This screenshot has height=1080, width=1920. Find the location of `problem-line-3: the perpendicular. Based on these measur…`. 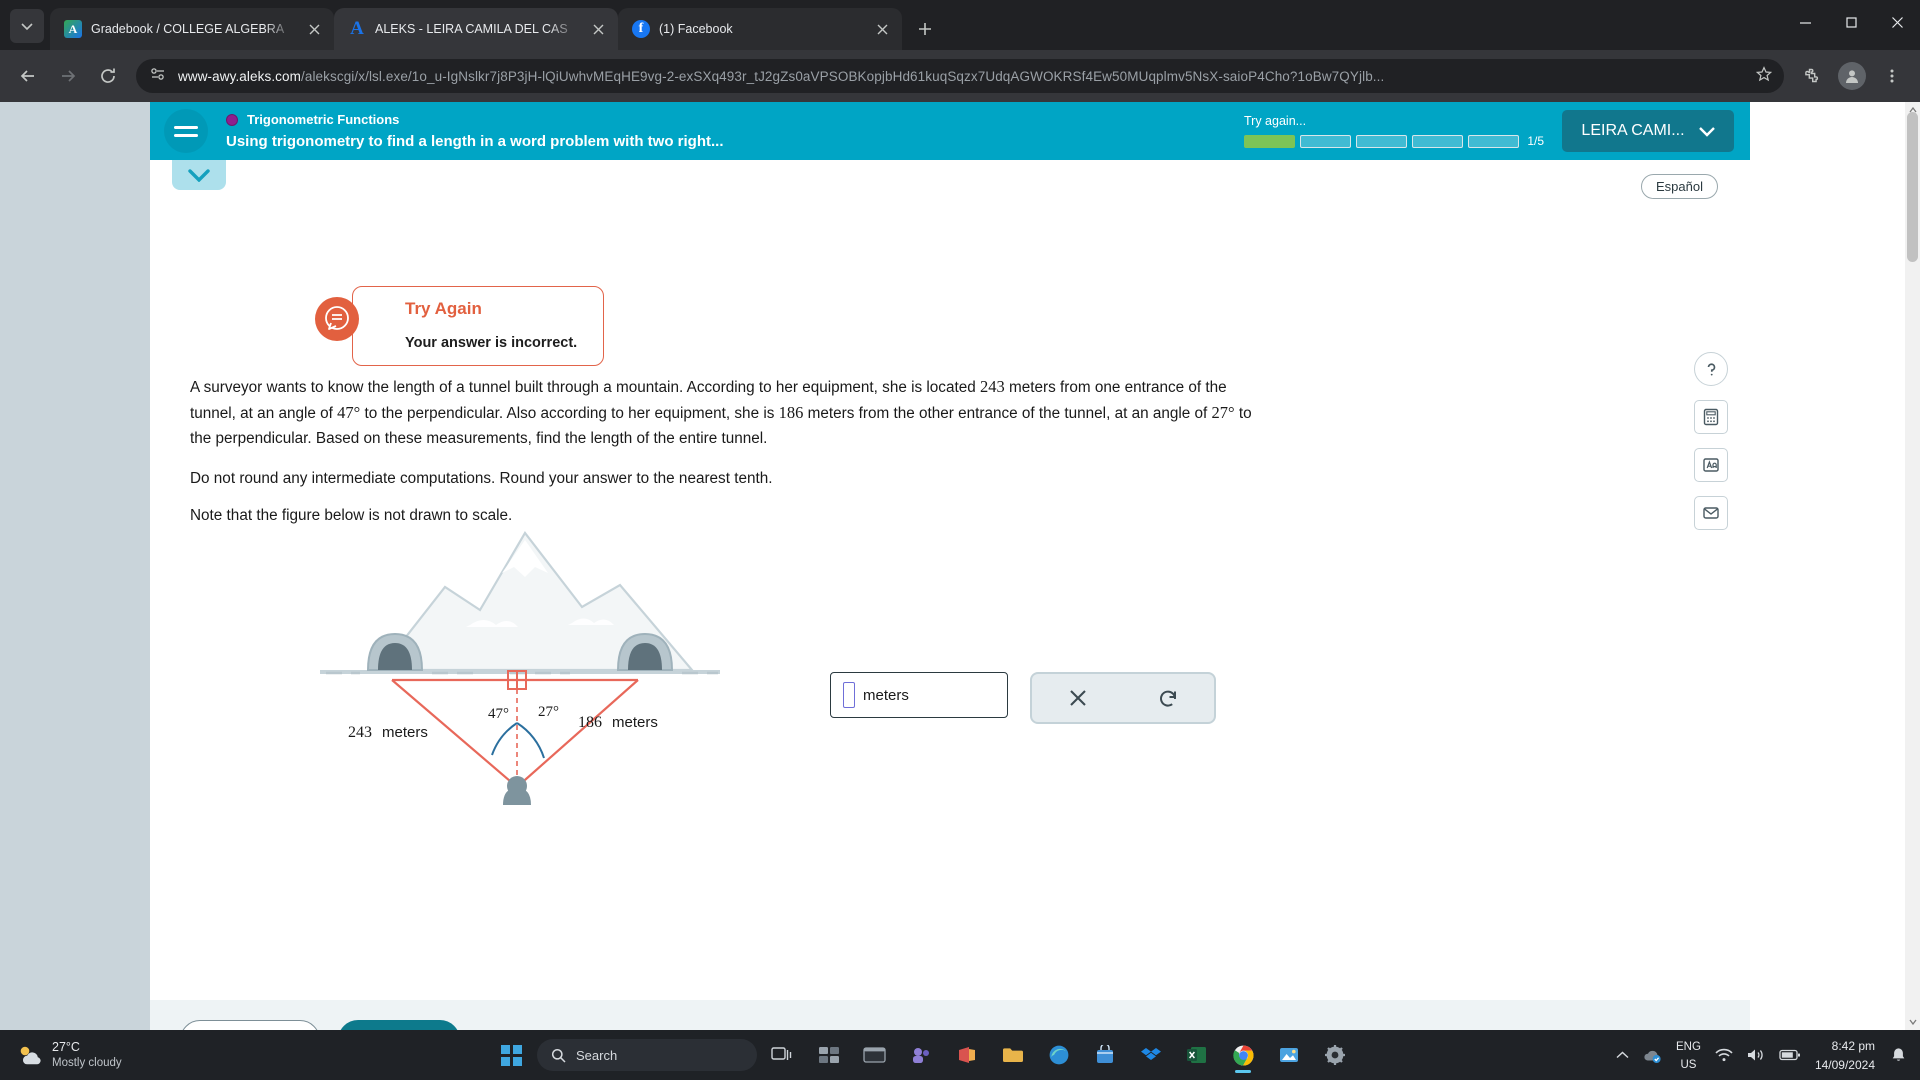

problem-line-3: the perpendicular. Based on these measur… is located at coordinates (479, 438).